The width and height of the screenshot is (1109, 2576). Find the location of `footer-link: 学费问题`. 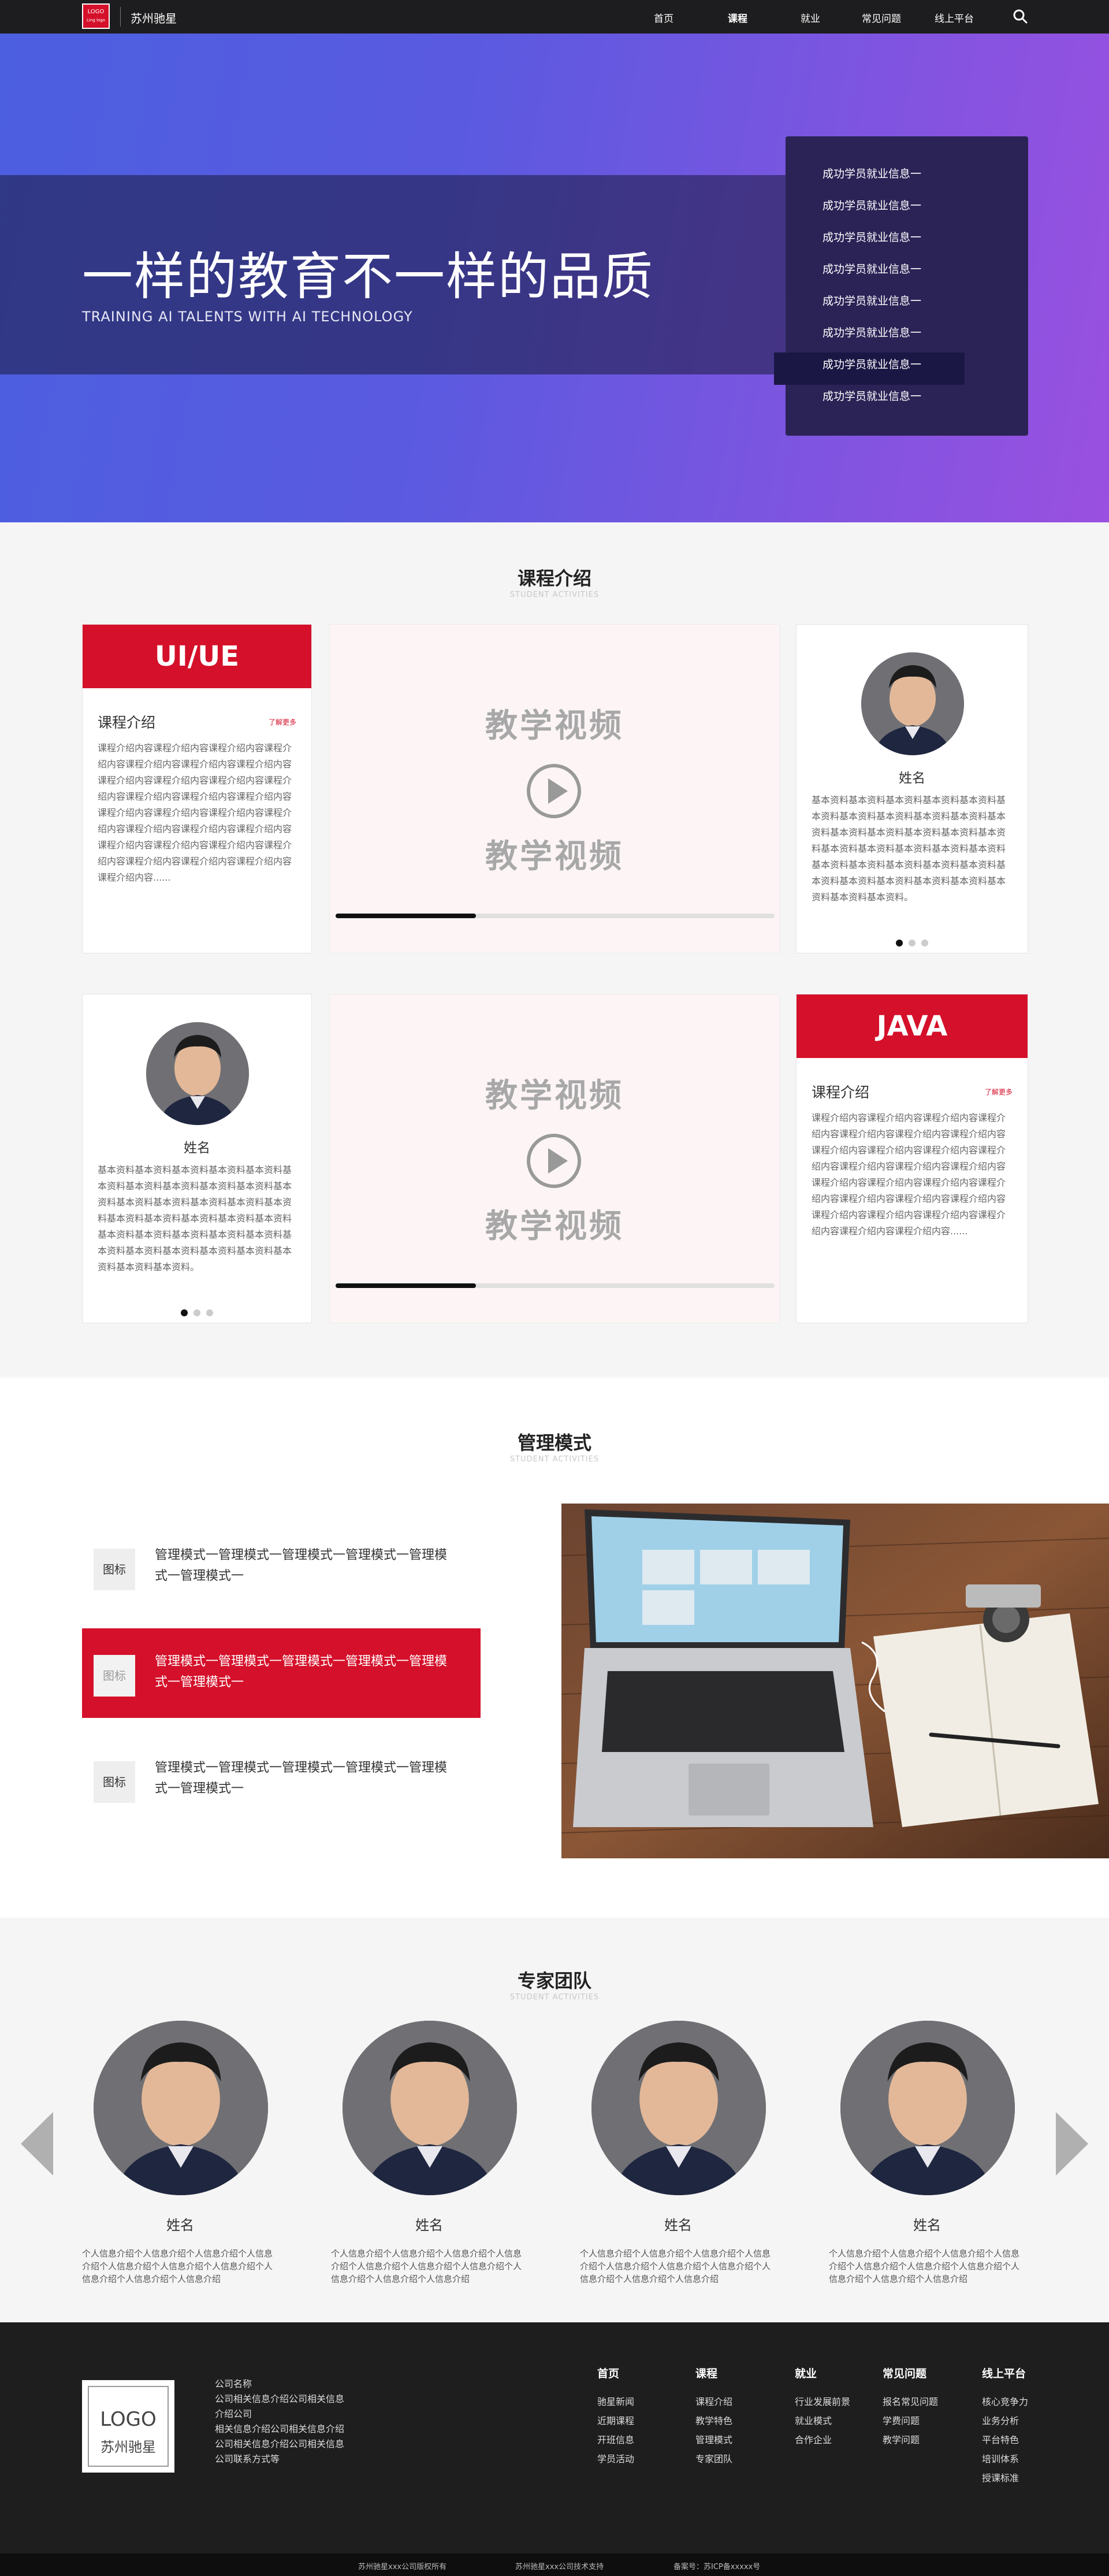

footer-link: 学费问题 is located at coordinates (910, 2421).